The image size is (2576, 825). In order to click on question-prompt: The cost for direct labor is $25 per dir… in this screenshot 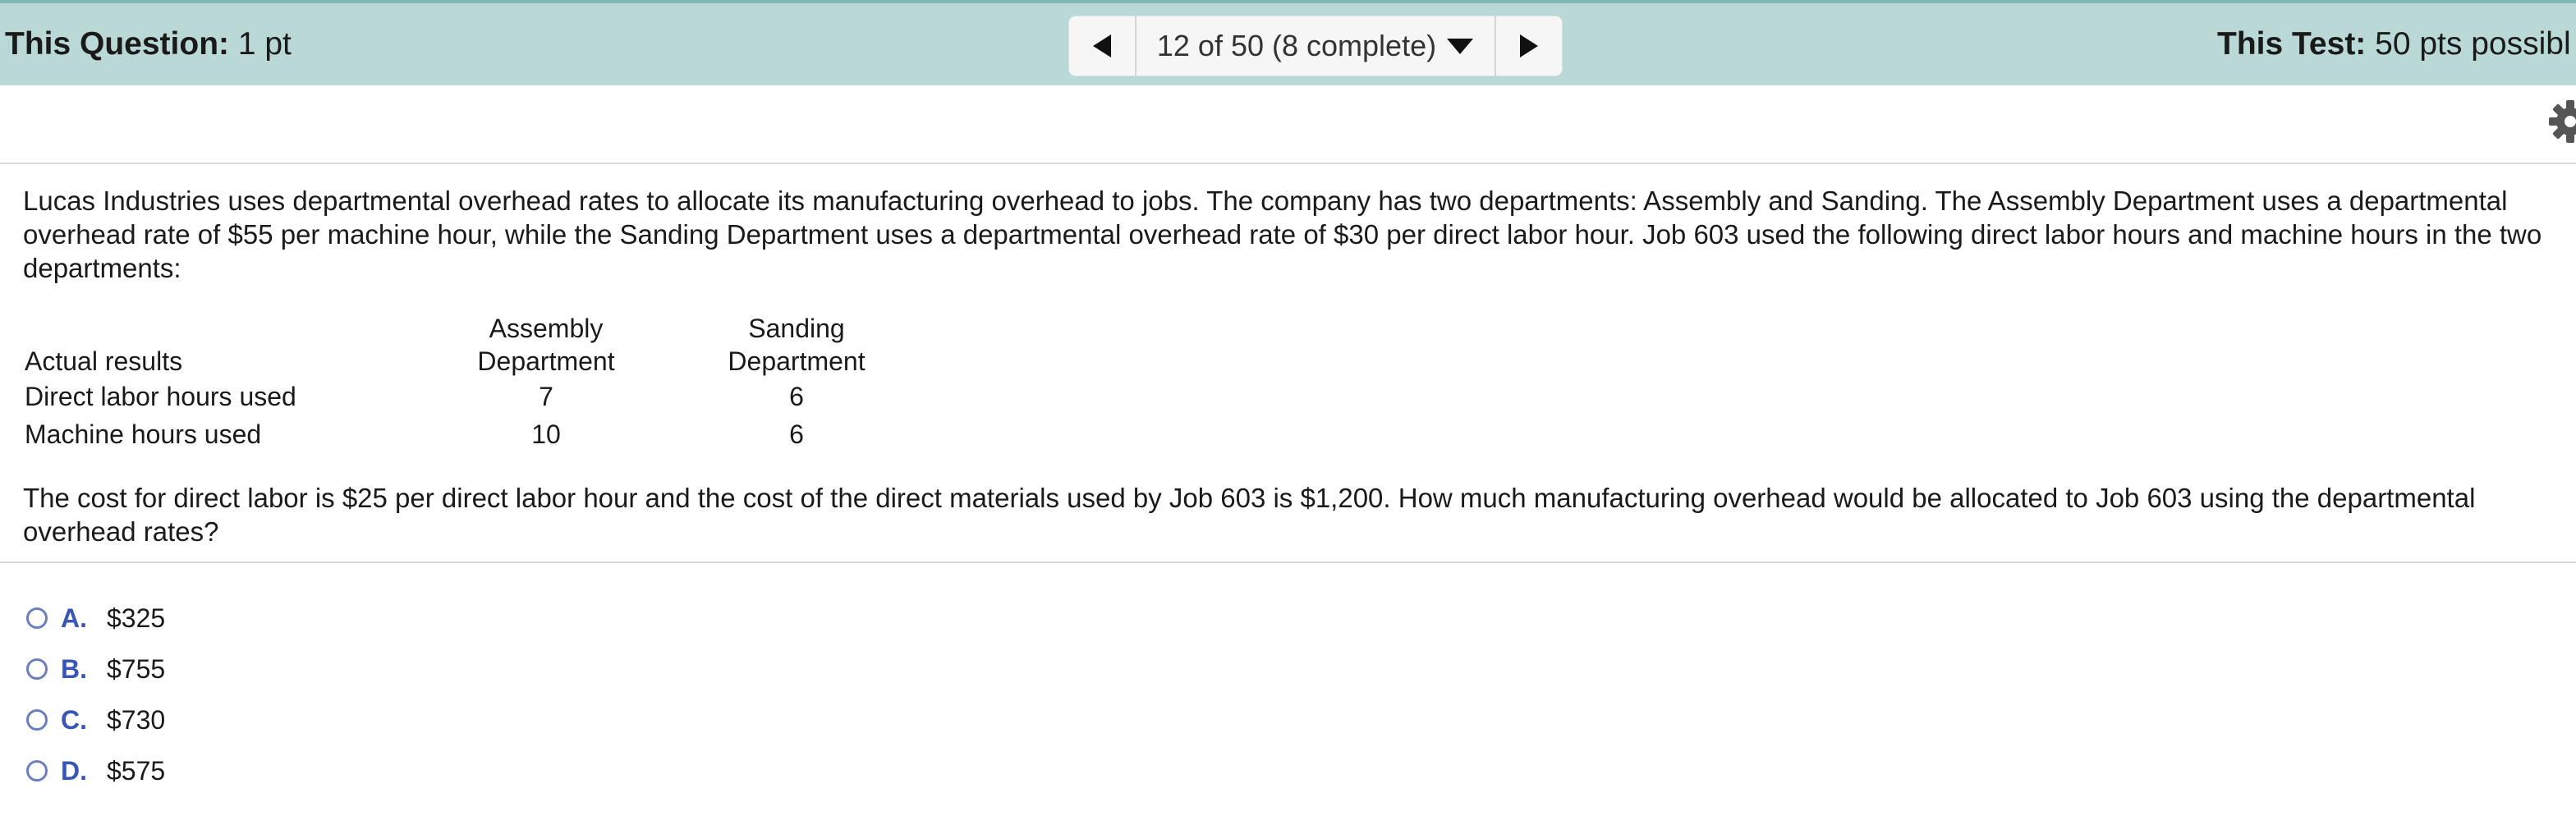, I will do `click(1249, 515)`.